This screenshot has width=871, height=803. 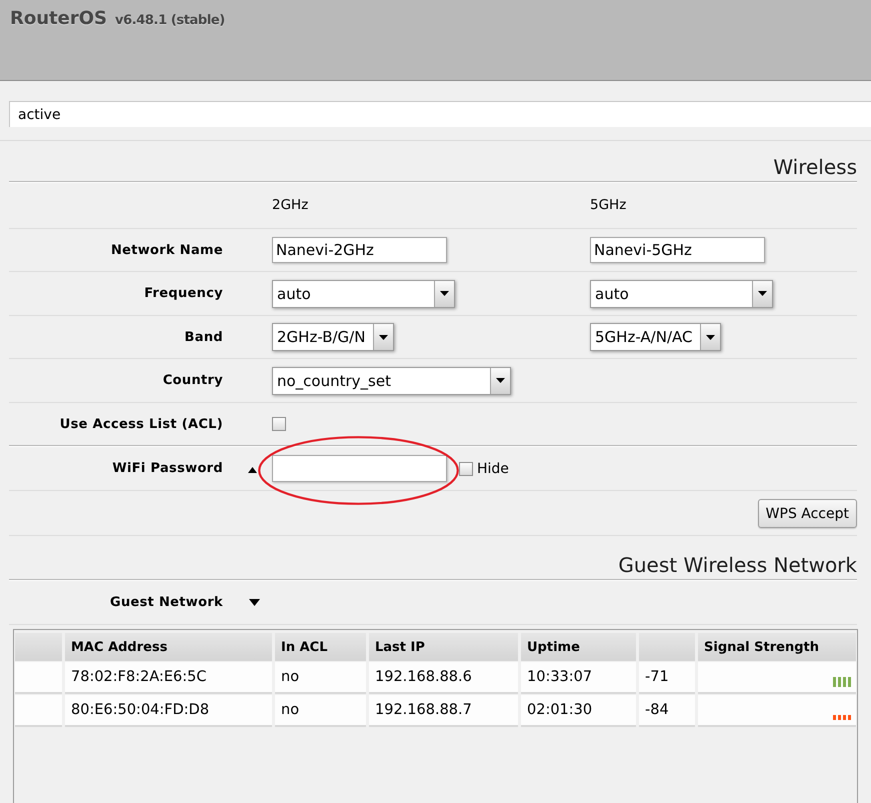 What do you see at coordinates (391, 380) in the screenshot?
I see `dropdown: no_country_set` at bounding box center [391, 380].